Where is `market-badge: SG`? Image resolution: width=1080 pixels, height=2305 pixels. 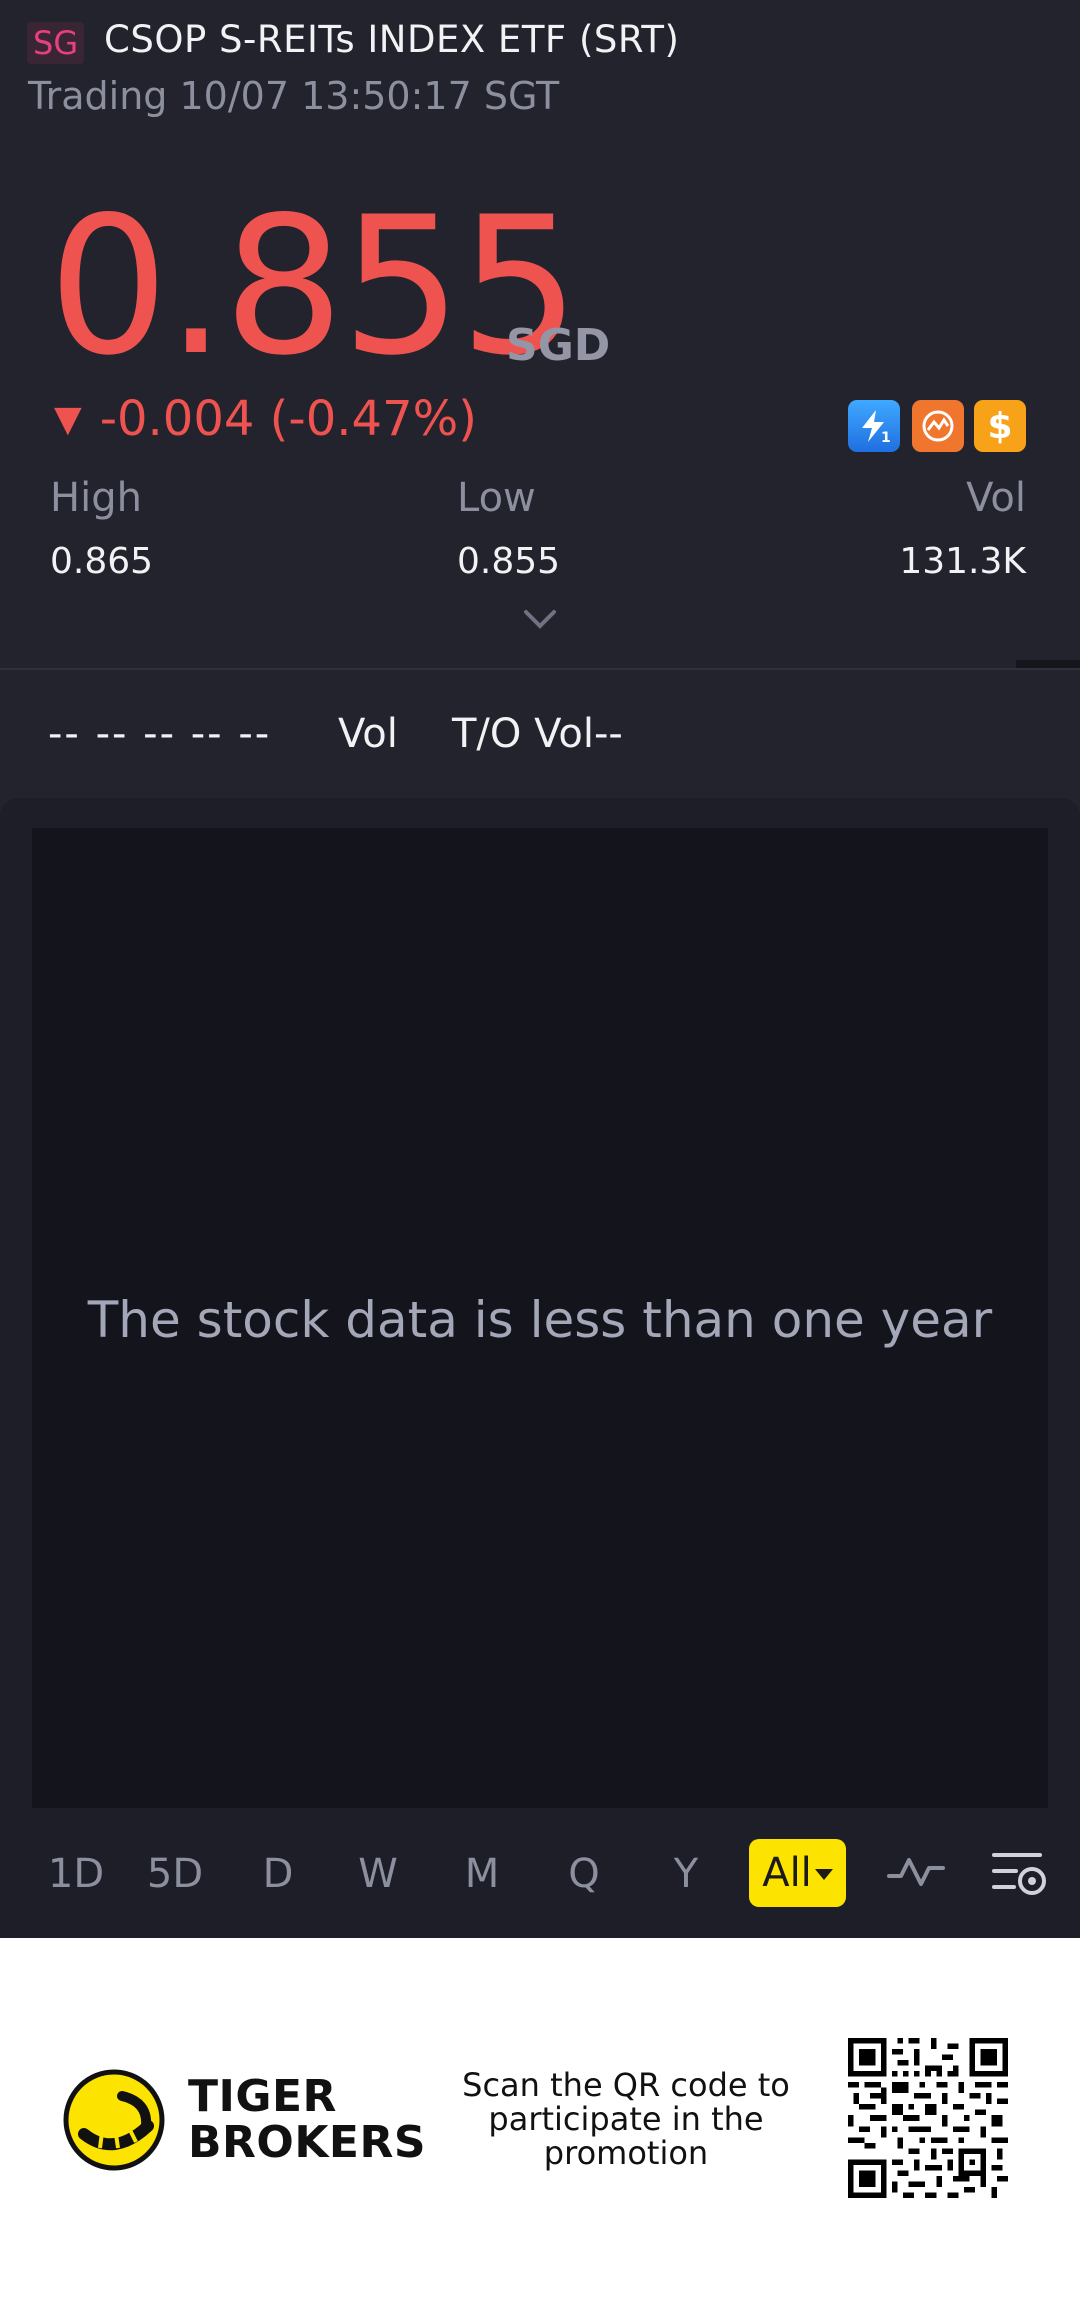 market-badge: SG is located at coordinates (56, 43).